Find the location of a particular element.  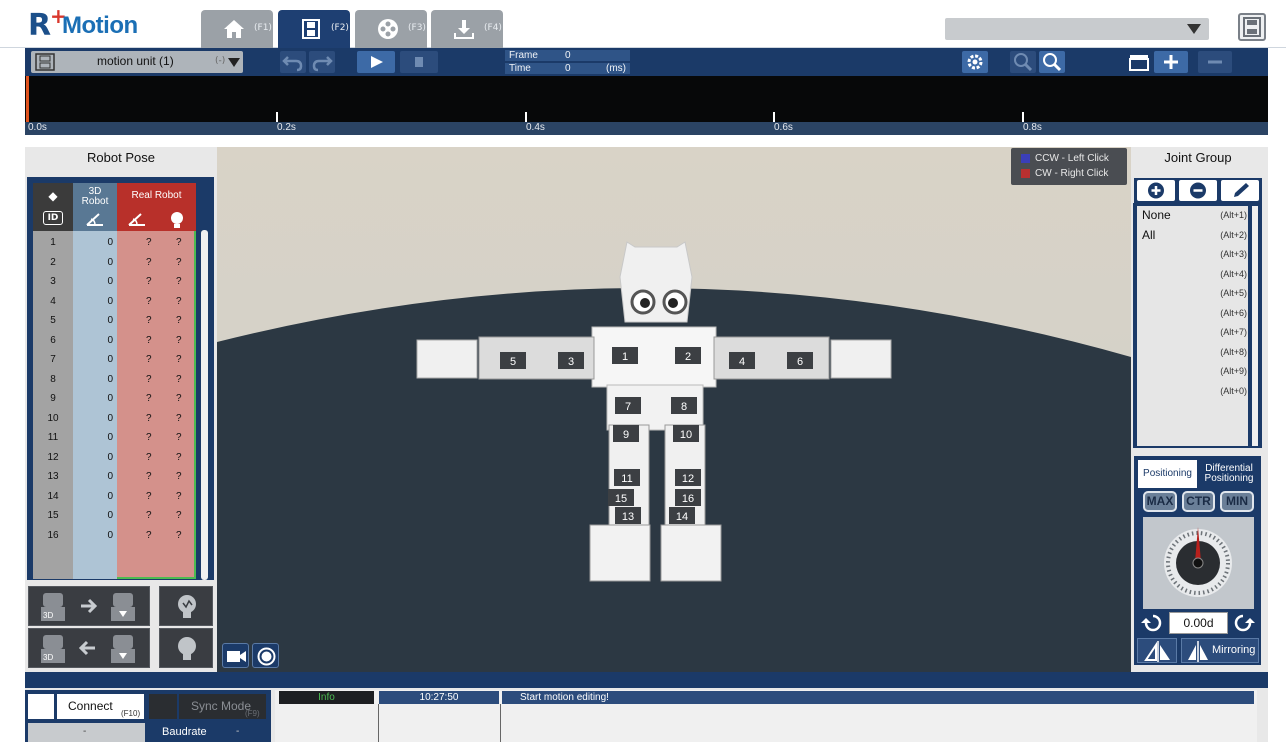

angle-value-input: 0.00d is located at coordinates (1198, 623).